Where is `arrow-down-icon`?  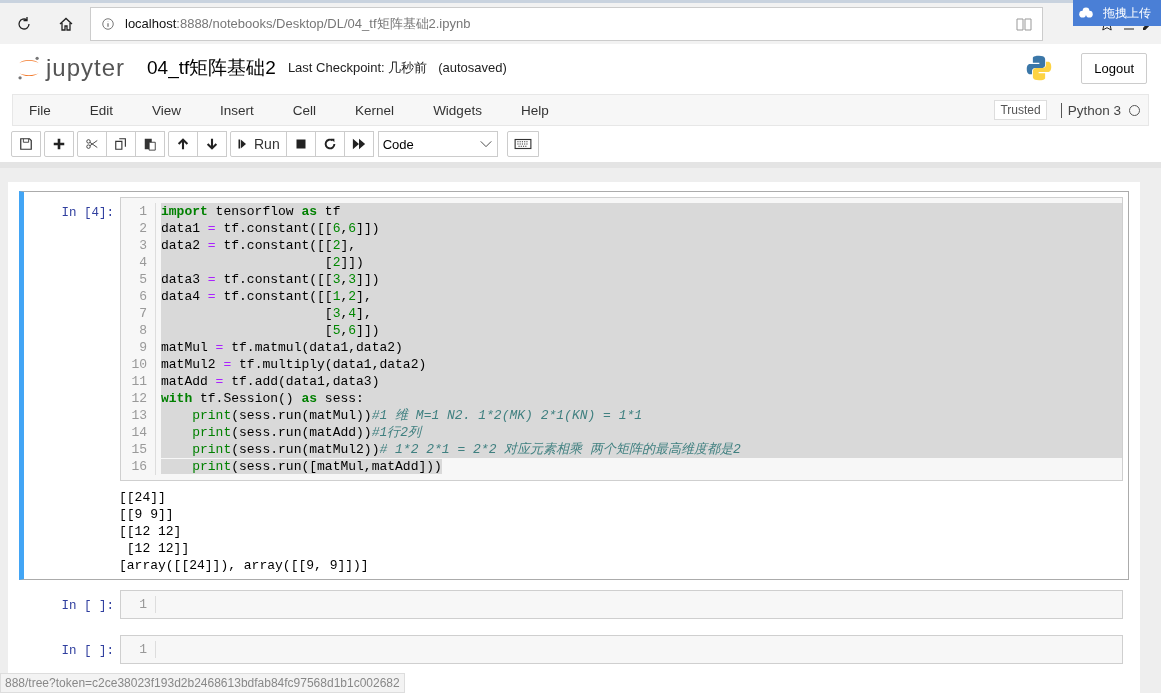
arrow-down-icon is located at coordinates (212, 144).